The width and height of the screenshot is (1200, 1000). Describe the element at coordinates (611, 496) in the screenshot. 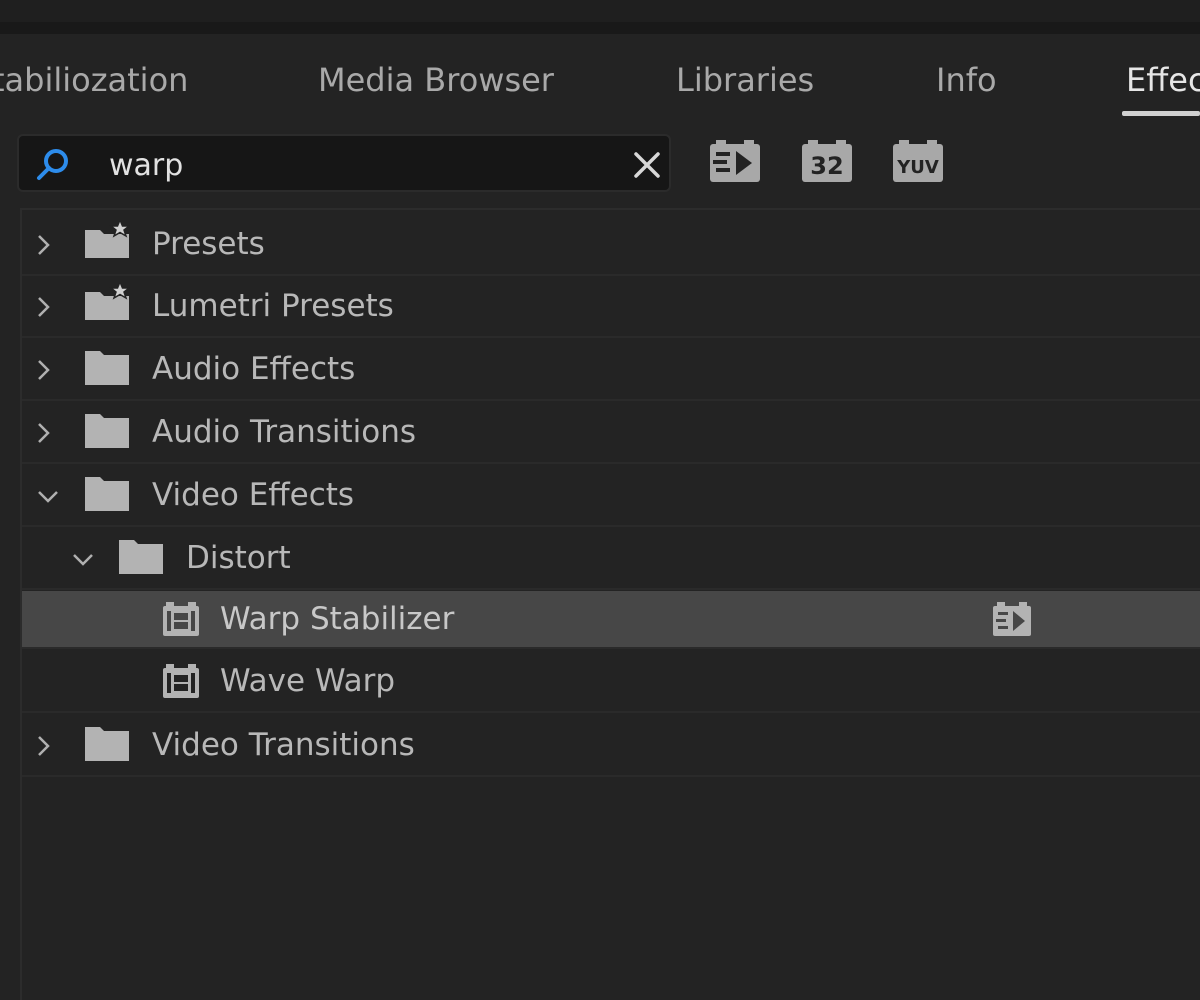

I see `tree-item-video-effects: Video Effects` at that location.